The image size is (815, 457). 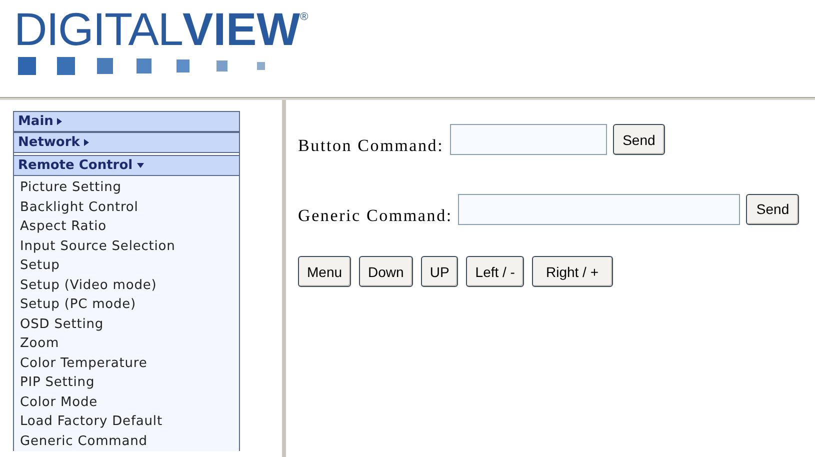 I want to click on logo-text: DIGITAL, so click(x=98, y=29).